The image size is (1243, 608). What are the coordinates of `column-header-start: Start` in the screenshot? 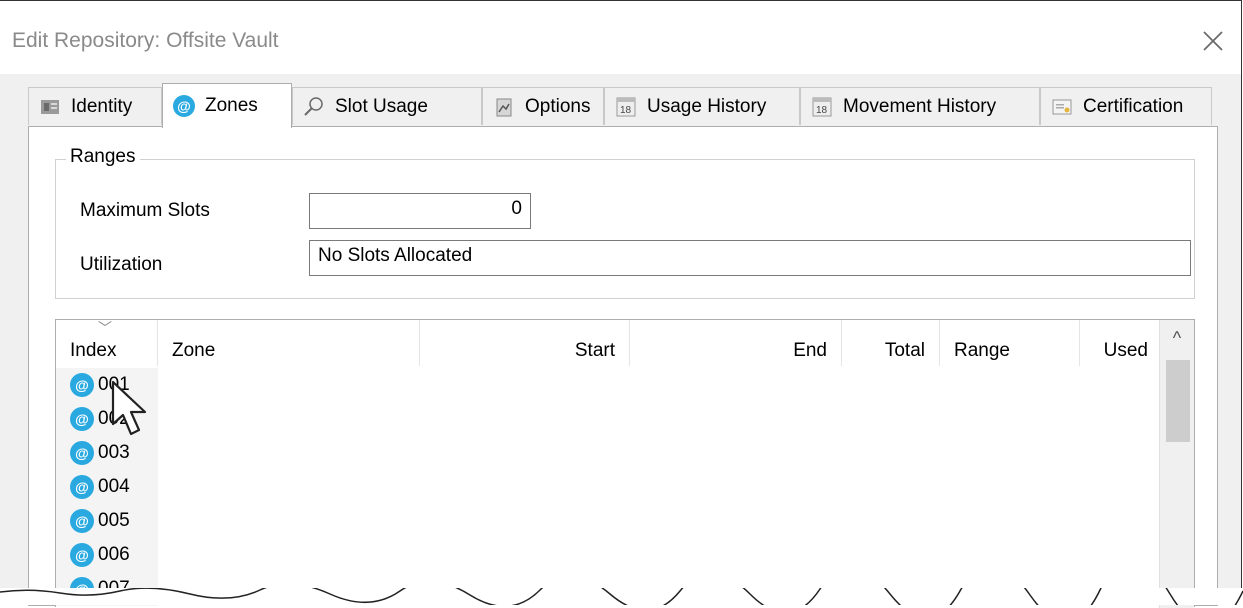 It's located at (525, 343).